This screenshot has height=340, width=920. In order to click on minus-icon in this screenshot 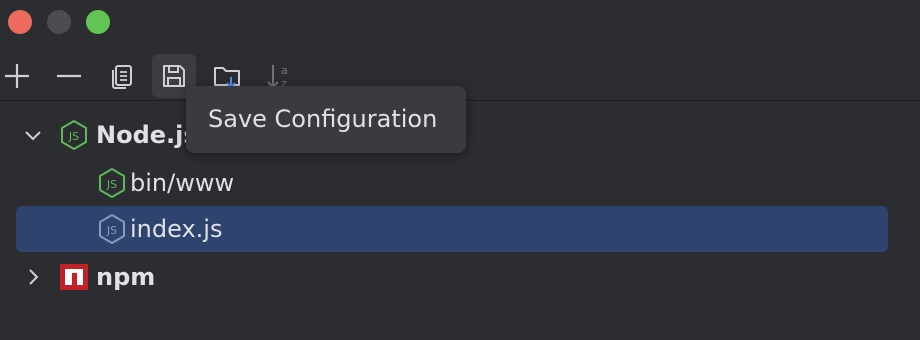, I will do `click(69, 76)`.